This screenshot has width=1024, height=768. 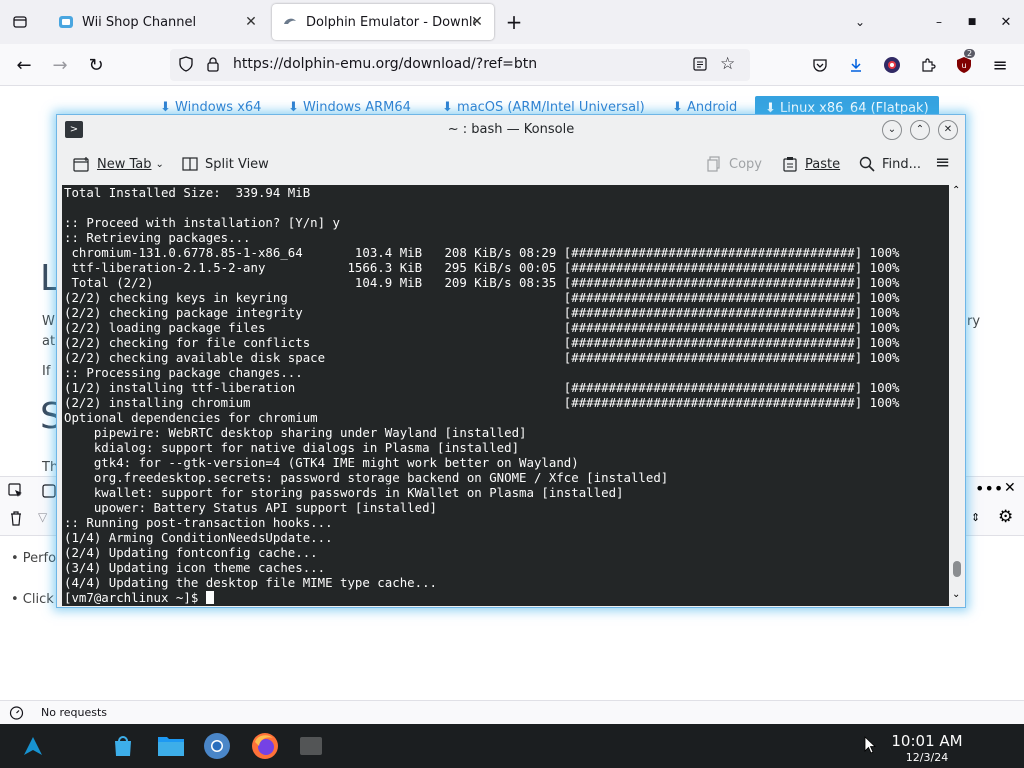 What do you see at coordinates (210, 107) in the screenshot?
I see `download-windows-x64-button: ⬇ Windows x64` at bounding box center [210, 107].